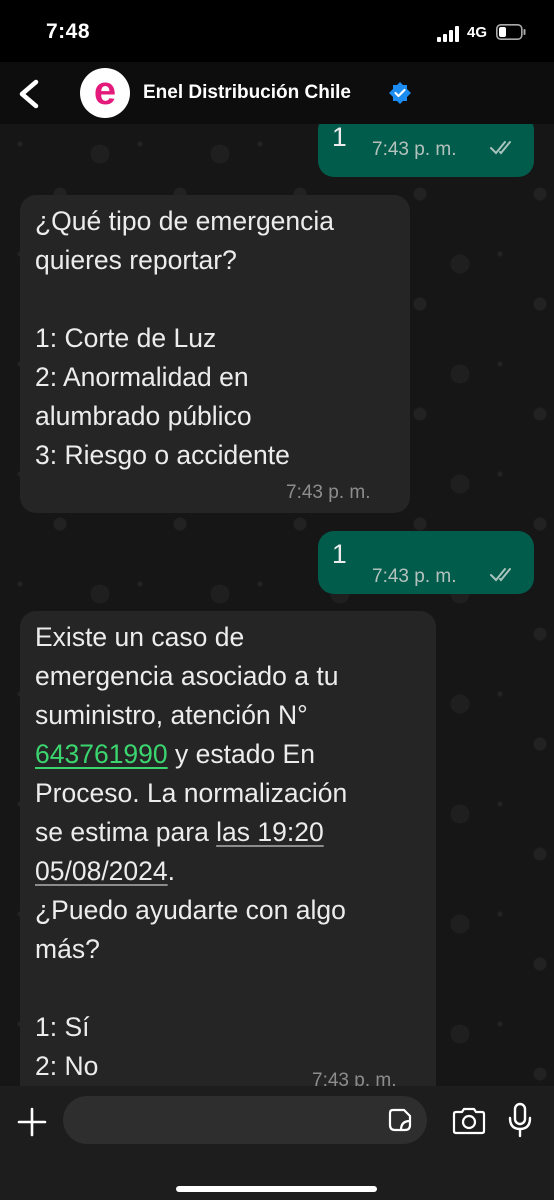 The width and height of the screenshot is (554, 1200). I want to click on message-line: suministro, atención N°, so click(171, 715).